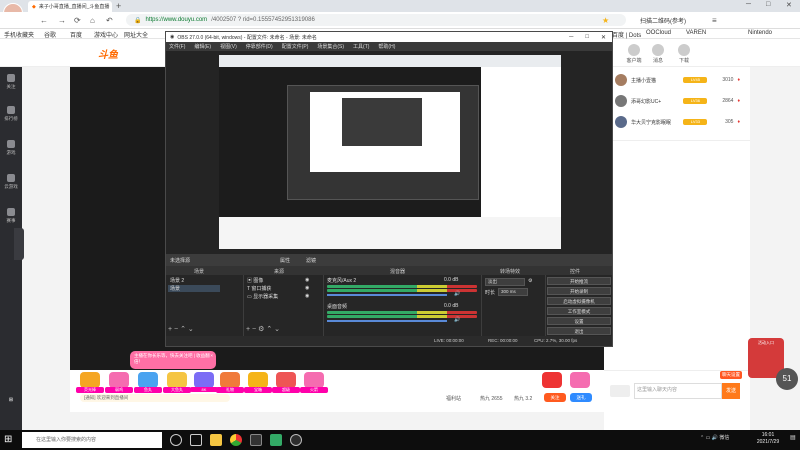  I want to click on obs-close-button: ✕, so click(603, 37).